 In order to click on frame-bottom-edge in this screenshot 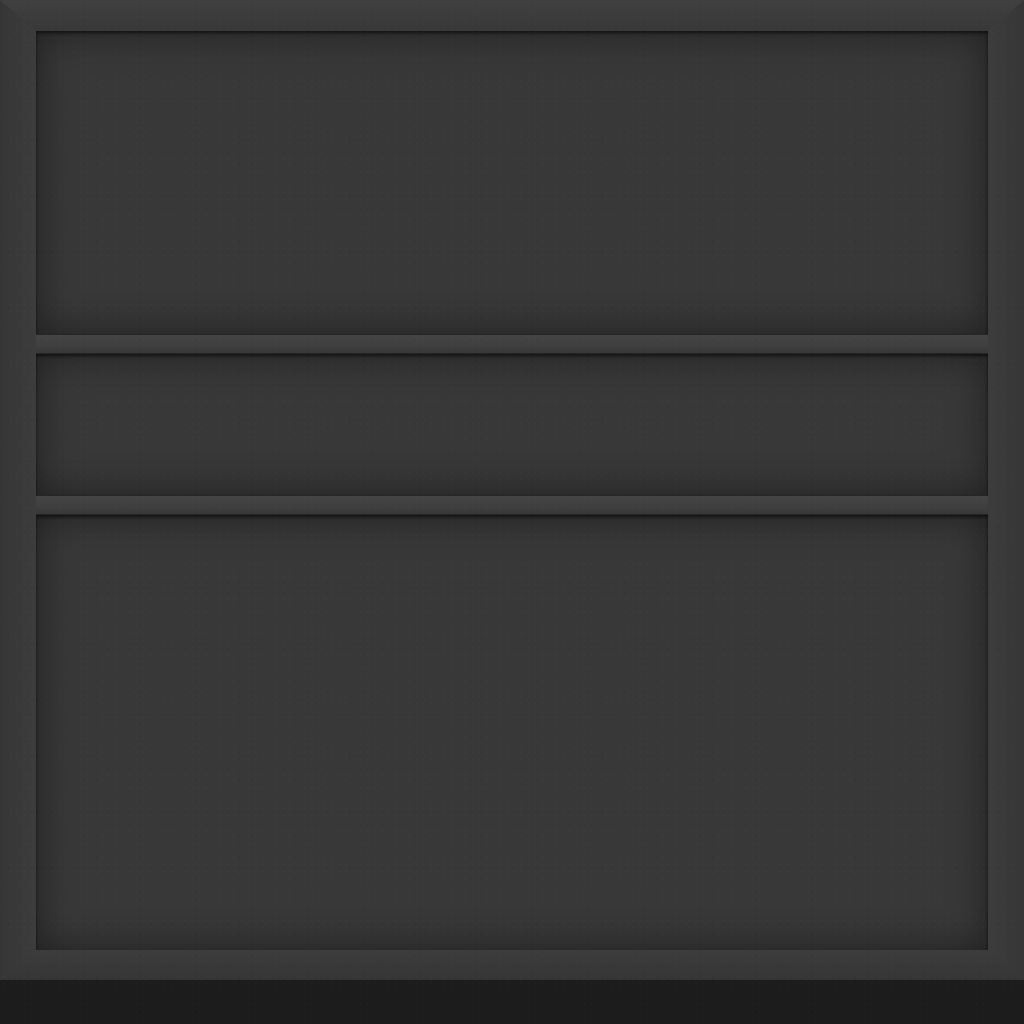, I will do `click(512, 965)`.